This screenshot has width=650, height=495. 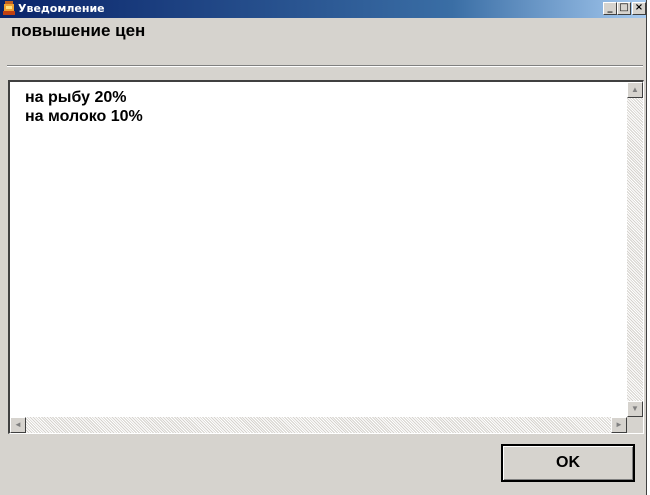 I want to click on horizontal-scrollbar: ◄ ►, so click(x=318, y=425).